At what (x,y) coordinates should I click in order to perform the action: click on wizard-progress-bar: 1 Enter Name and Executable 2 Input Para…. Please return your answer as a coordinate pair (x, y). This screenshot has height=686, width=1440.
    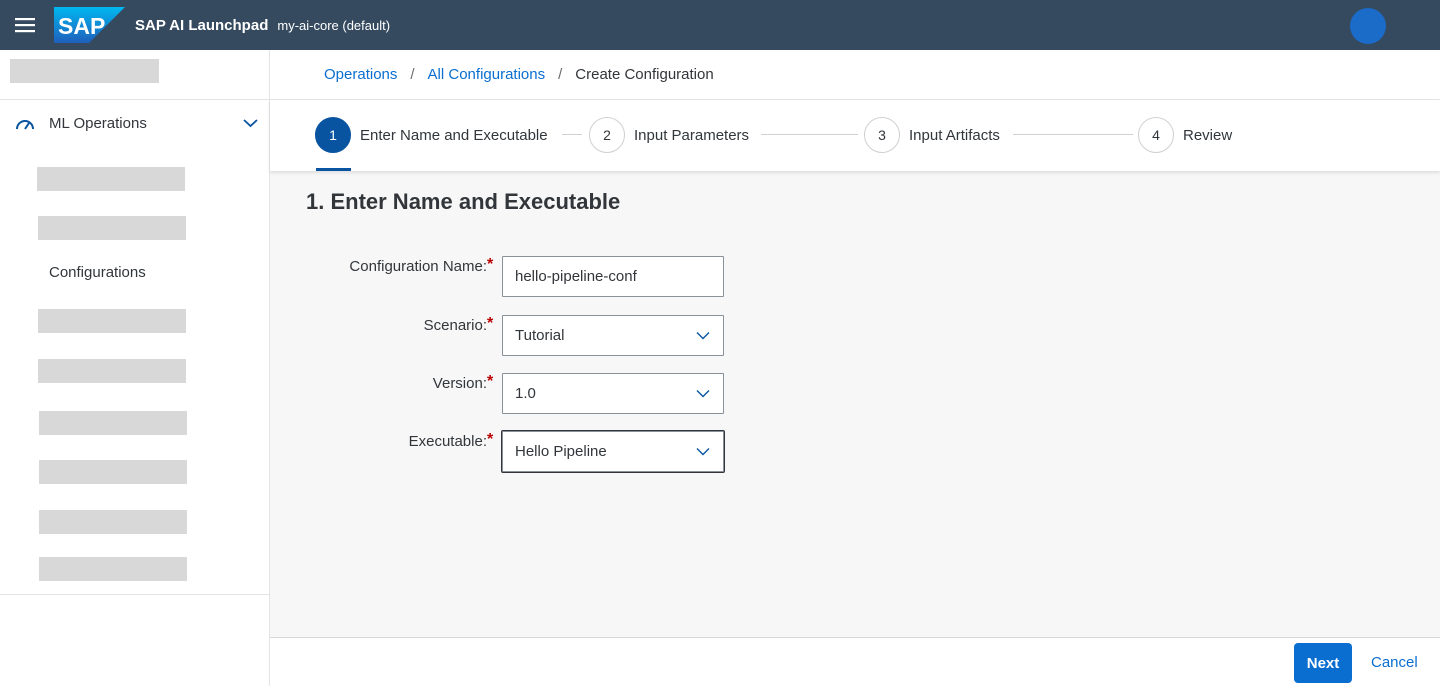
    Looking at the image, I should click on (855, 135).